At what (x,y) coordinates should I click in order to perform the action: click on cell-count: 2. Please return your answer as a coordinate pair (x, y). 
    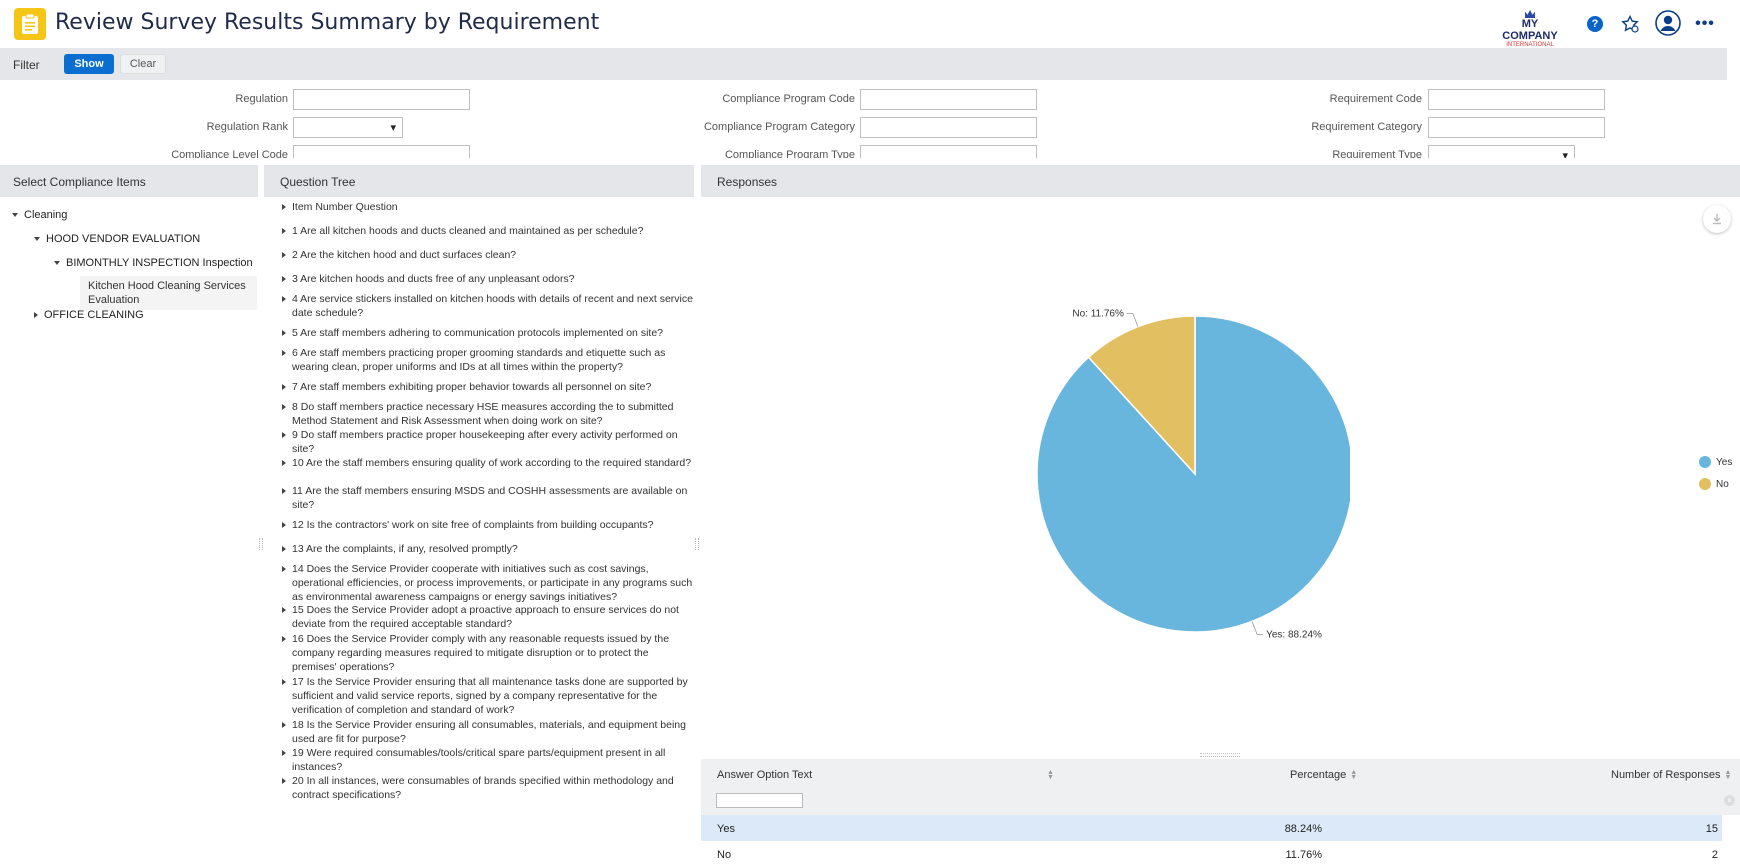
    Looking at the image, I should click on (1714, 855).